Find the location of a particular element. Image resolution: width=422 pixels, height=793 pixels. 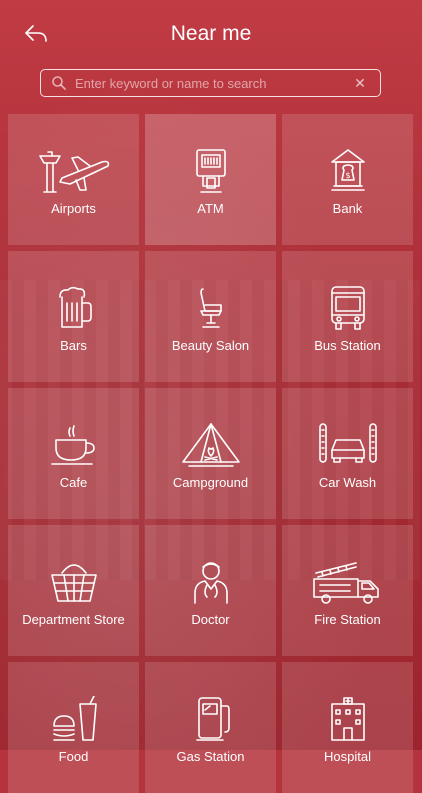

category-label: Food is located at coordinates (73, 756).